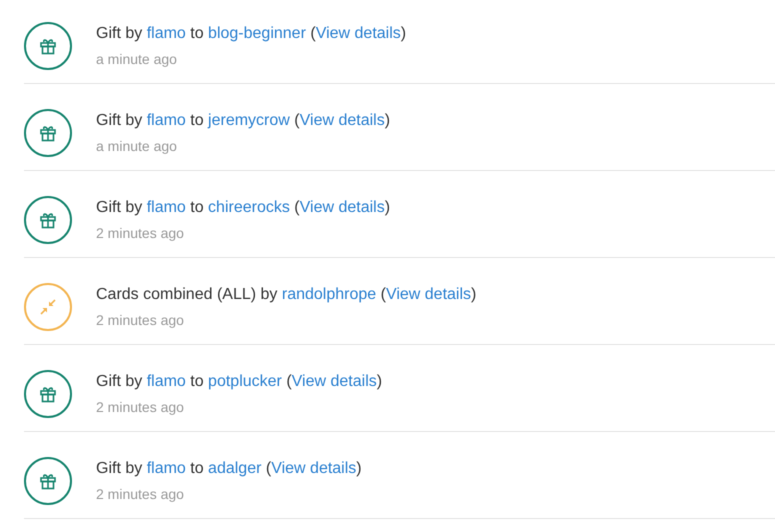  I want to click on link: potplucker, so click(245, 381).